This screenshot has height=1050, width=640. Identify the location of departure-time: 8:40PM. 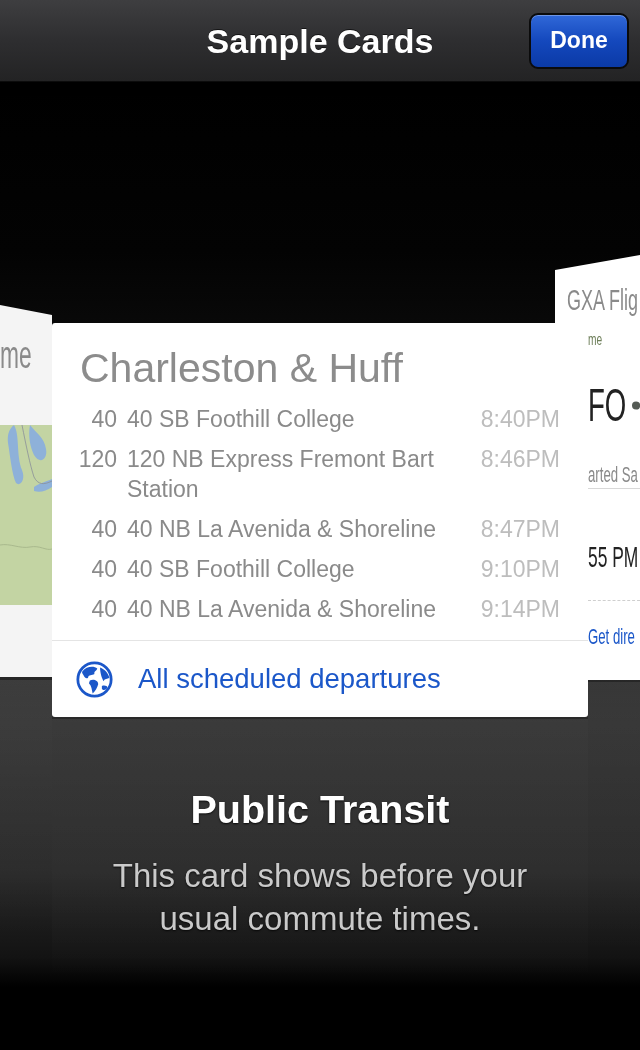
(519, 419).